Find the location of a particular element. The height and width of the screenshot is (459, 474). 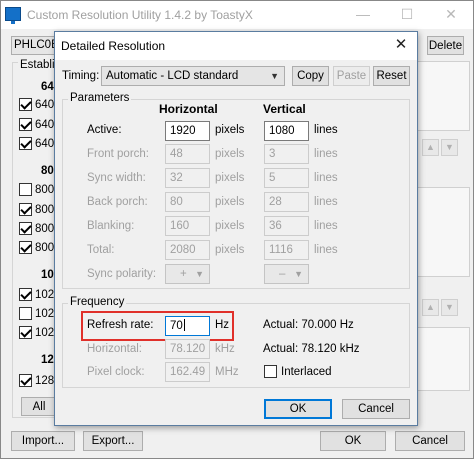

sync-polarity-label: Sync polarity: is located at coordinates (122, 274).